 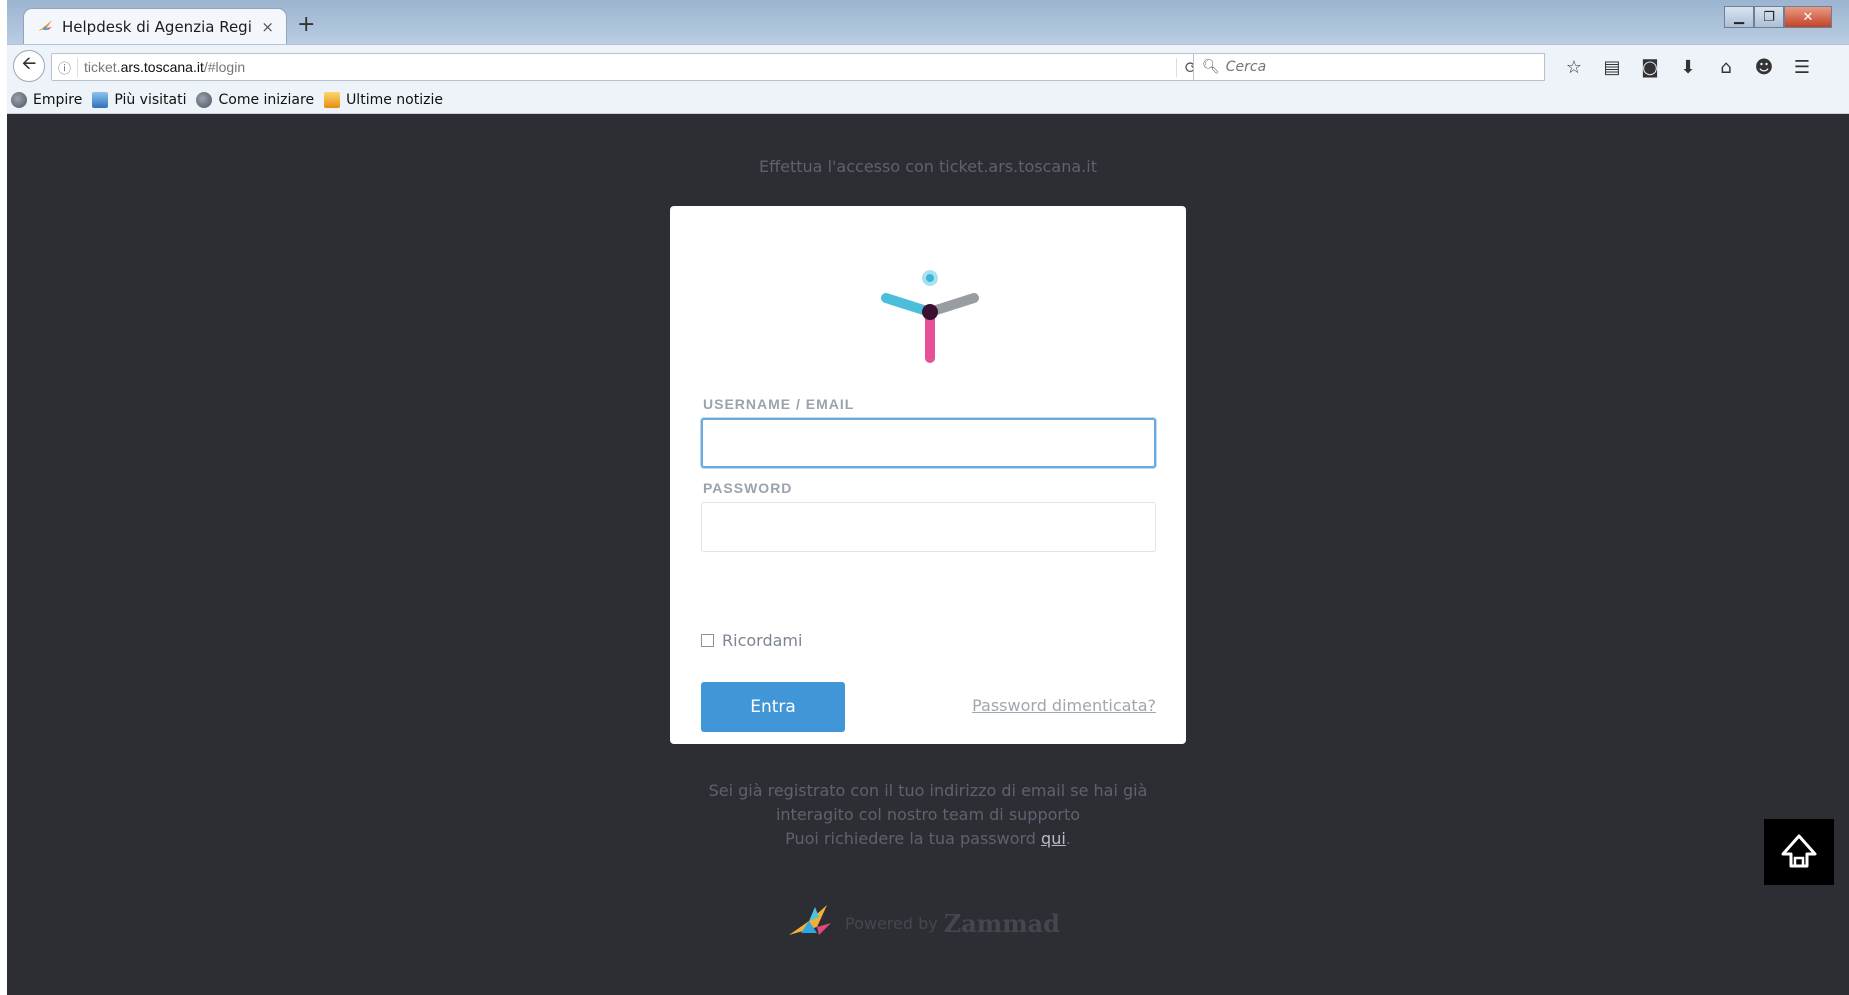 I want to click on scroll-top-button, so click(x=1799, y=852).